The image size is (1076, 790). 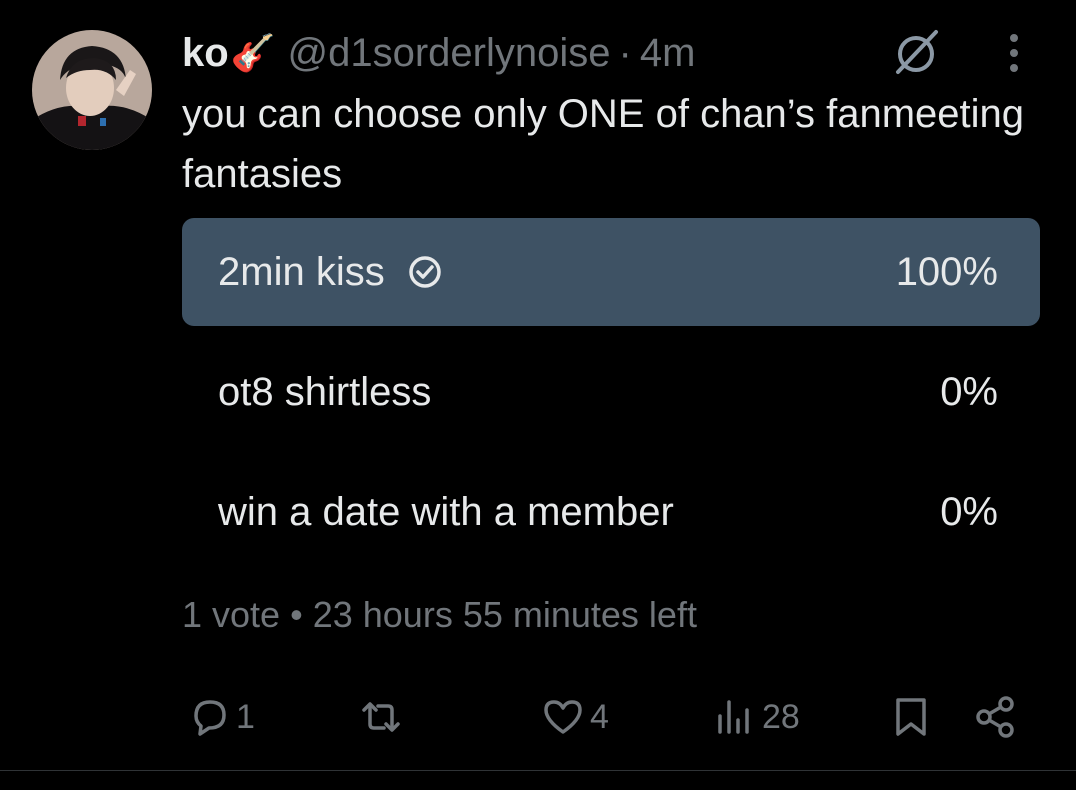 I want to click on views-button: 28, so click(x=756, y=717).